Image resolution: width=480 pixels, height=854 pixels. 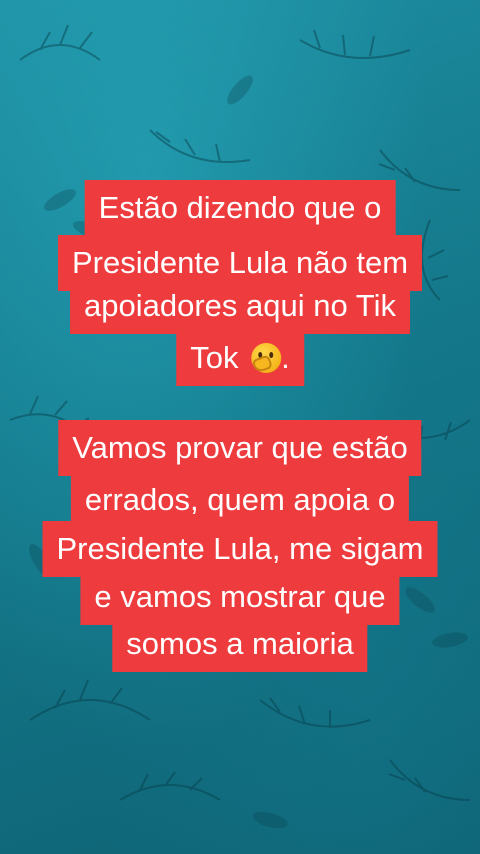 I want to click on thinking-face-icon, so click(x=266, y=358).